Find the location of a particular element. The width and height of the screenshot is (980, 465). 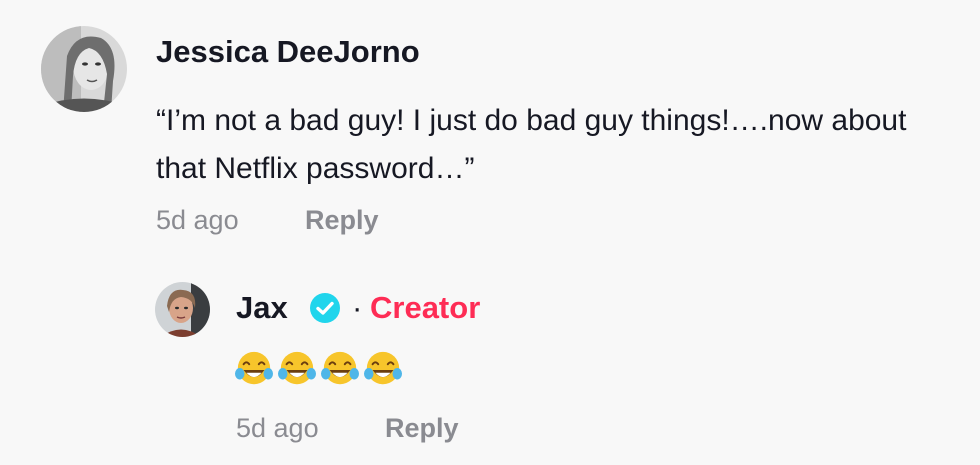

comment-timestamp: 5d ago is located at coordinates (197, 220).